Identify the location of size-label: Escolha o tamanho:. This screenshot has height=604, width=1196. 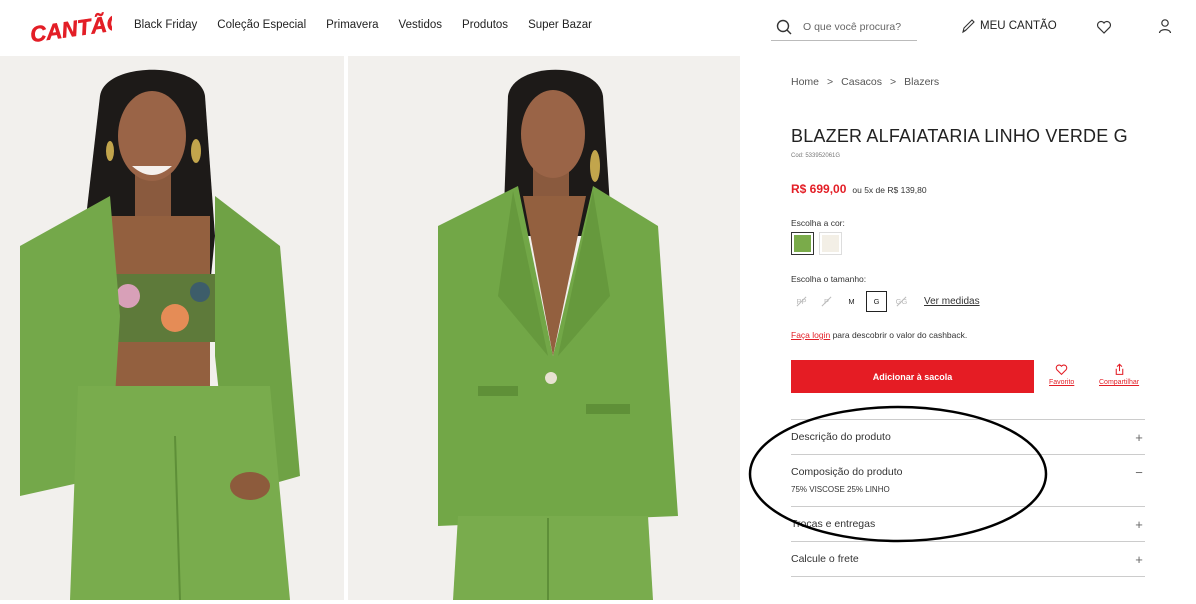
(829, 279).